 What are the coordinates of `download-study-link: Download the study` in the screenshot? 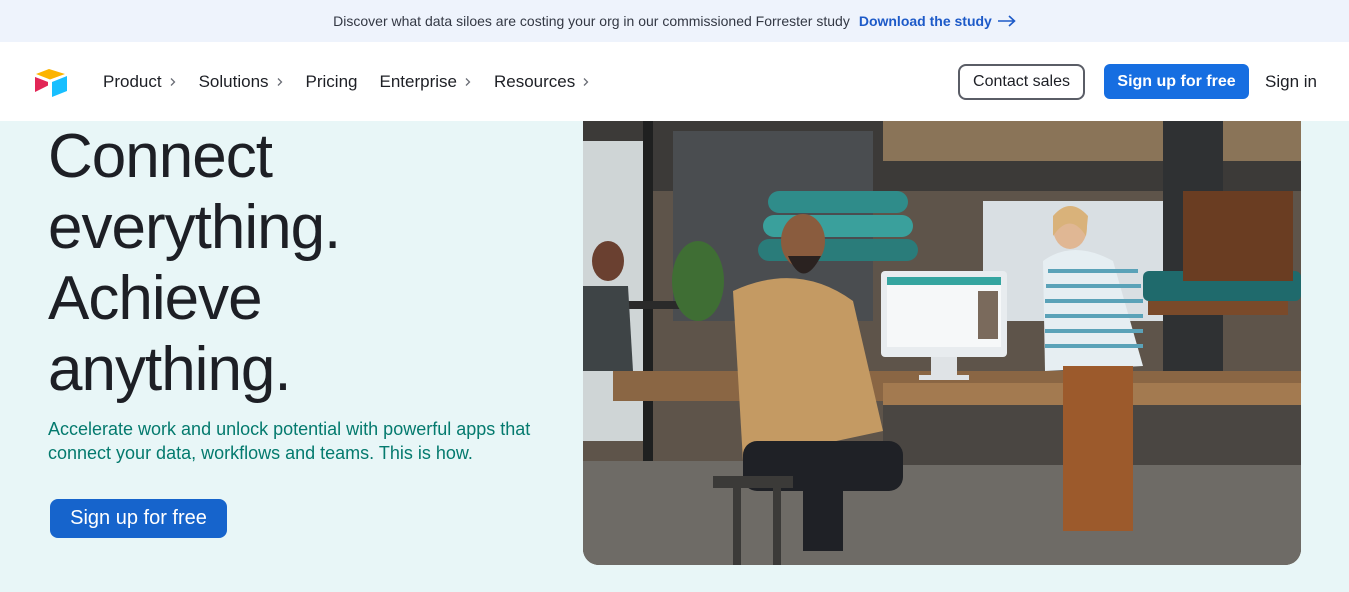 It's located at (937, 21).